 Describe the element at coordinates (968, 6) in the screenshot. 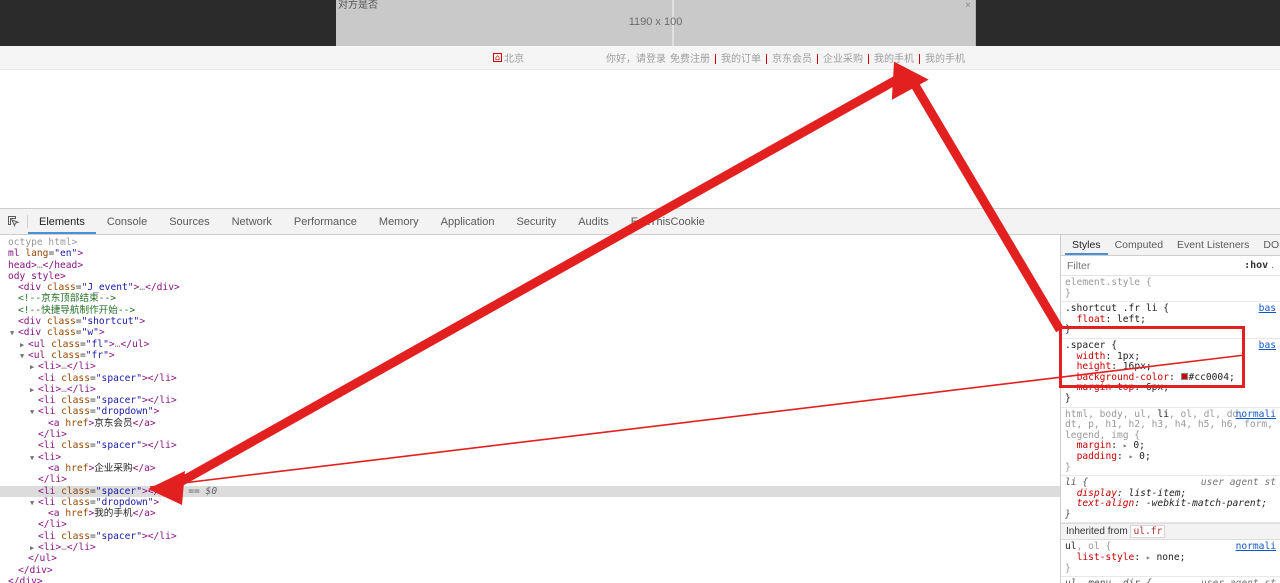

I see `close-icon: ×` at that location.